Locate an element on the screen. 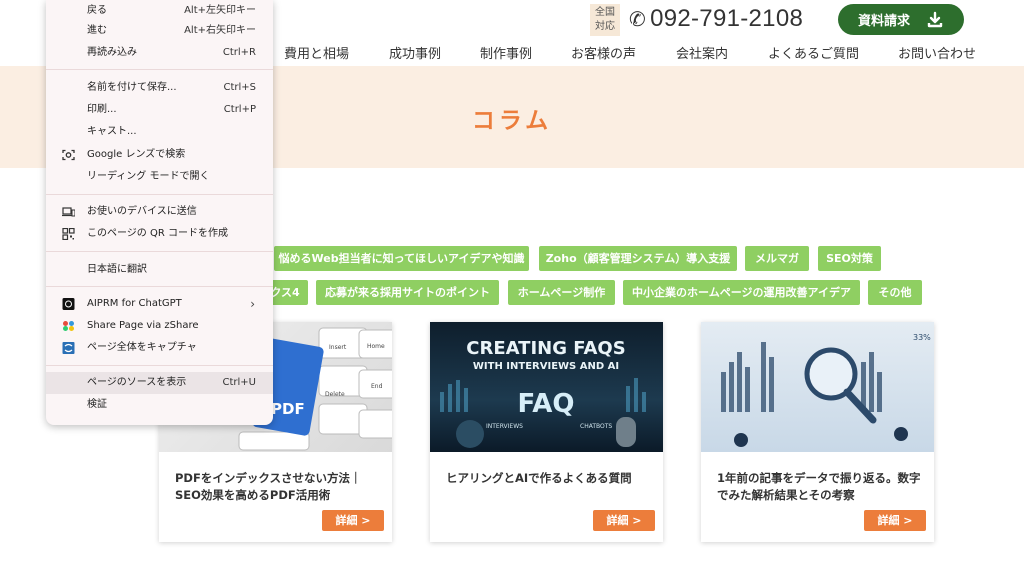  category-tag: 悩めるWeb担当者に知ってほしいアイデアや知識 is located at coordinates (401, 258).